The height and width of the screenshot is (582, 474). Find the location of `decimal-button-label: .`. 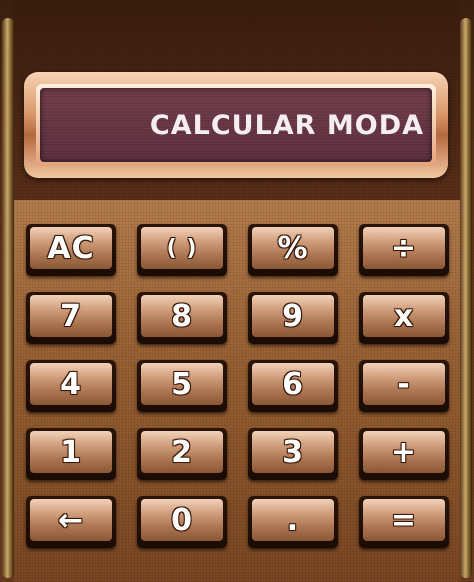

decimal-button-label: . is located at coordinates (293, 520).